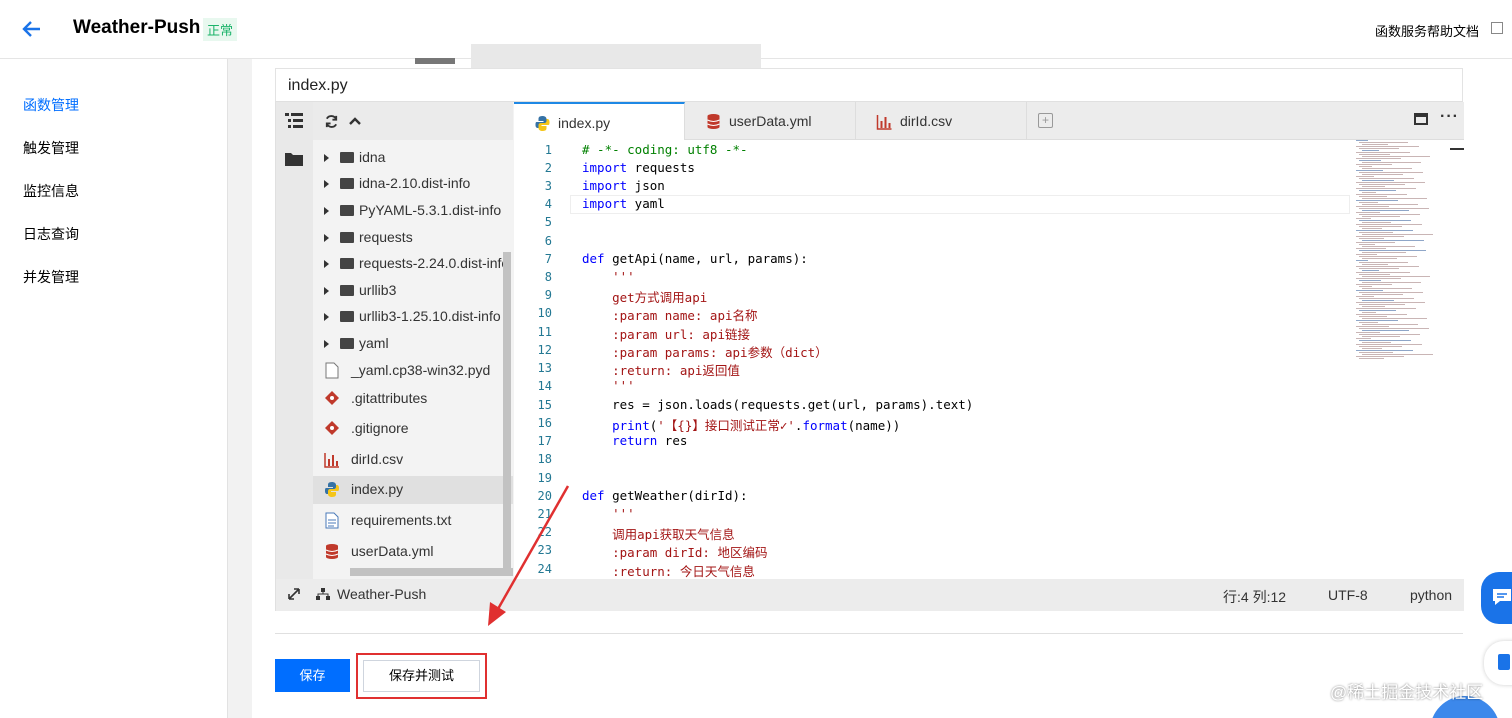  Describe the element at coordinates (331, 121) in the screenshot. I see `refresh-icon` at that location.